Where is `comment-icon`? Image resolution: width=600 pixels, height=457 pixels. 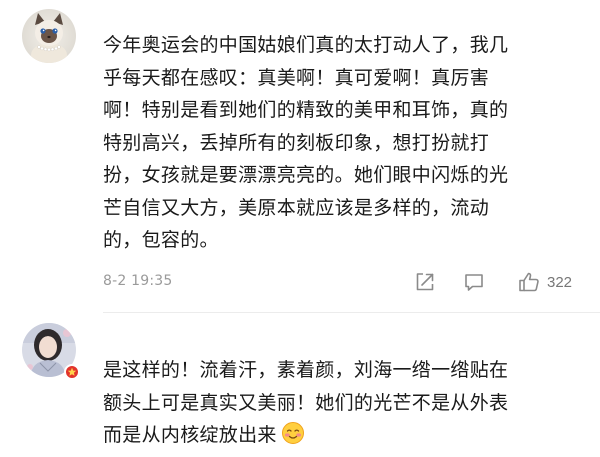 comment-icon is located at coordinates (474, 282).